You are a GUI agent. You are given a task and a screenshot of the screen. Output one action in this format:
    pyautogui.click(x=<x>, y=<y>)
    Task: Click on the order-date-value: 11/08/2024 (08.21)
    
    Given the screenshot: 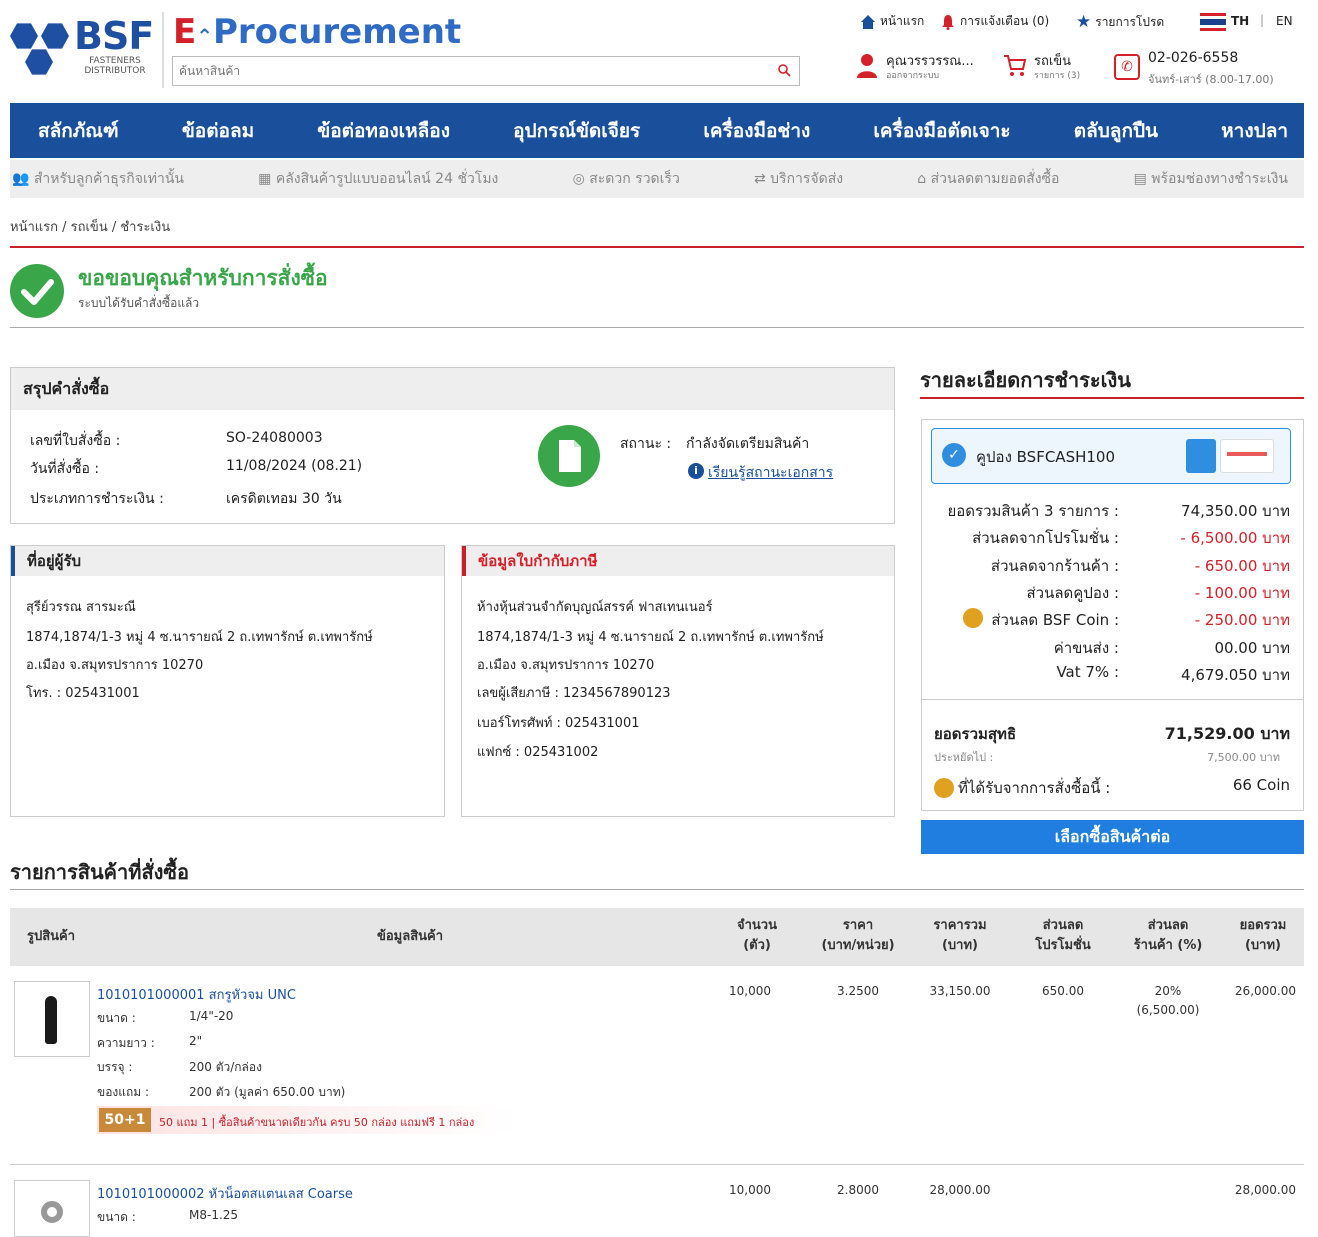 What is the action you would take?
    pyautogui.click(x=294, y=466)
    